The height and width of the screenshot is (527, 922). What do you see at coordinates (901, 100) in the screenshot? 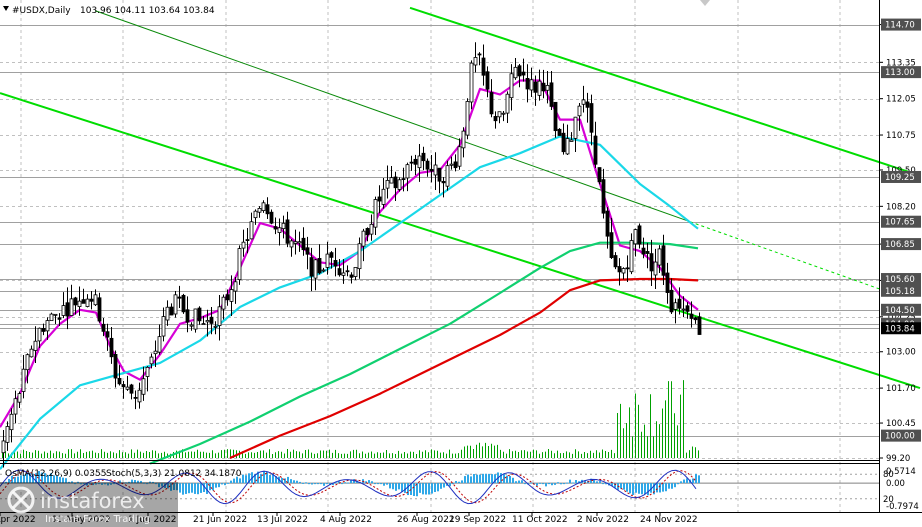
I see `price-tick-label: 112.05` at bounding box center [901, 100].